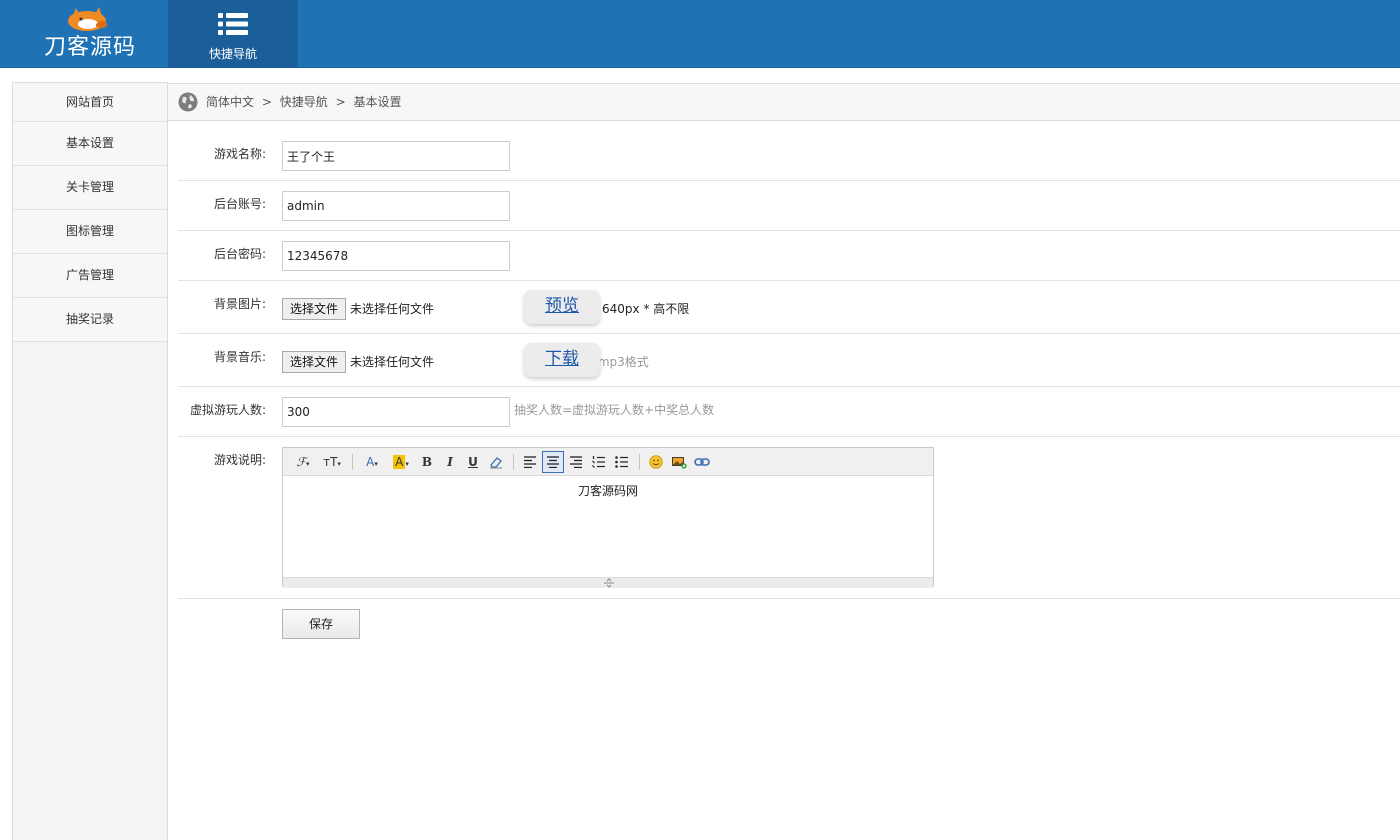 This screenshot has width=1400, height=840. I want to click on sidebar-item-lottery-records: 抽奖记录, so click(90, 320).